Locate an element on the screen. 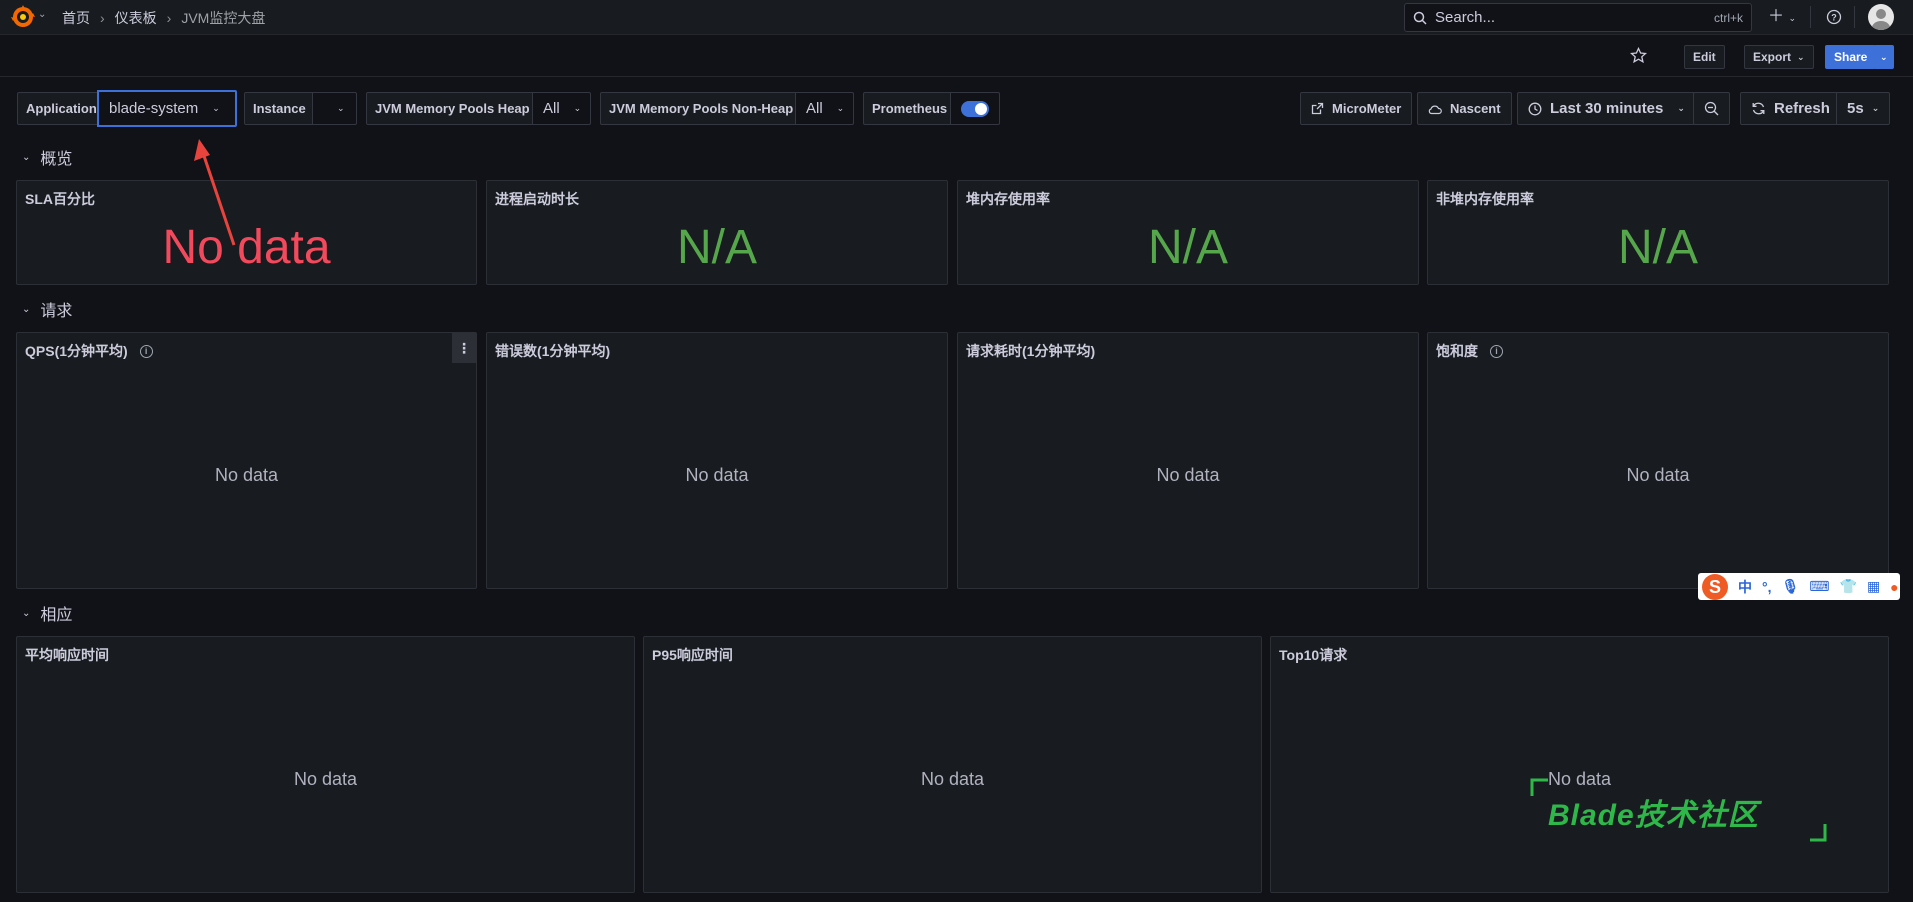  instance-select: ⌄ is located at coordinates (334, 108).